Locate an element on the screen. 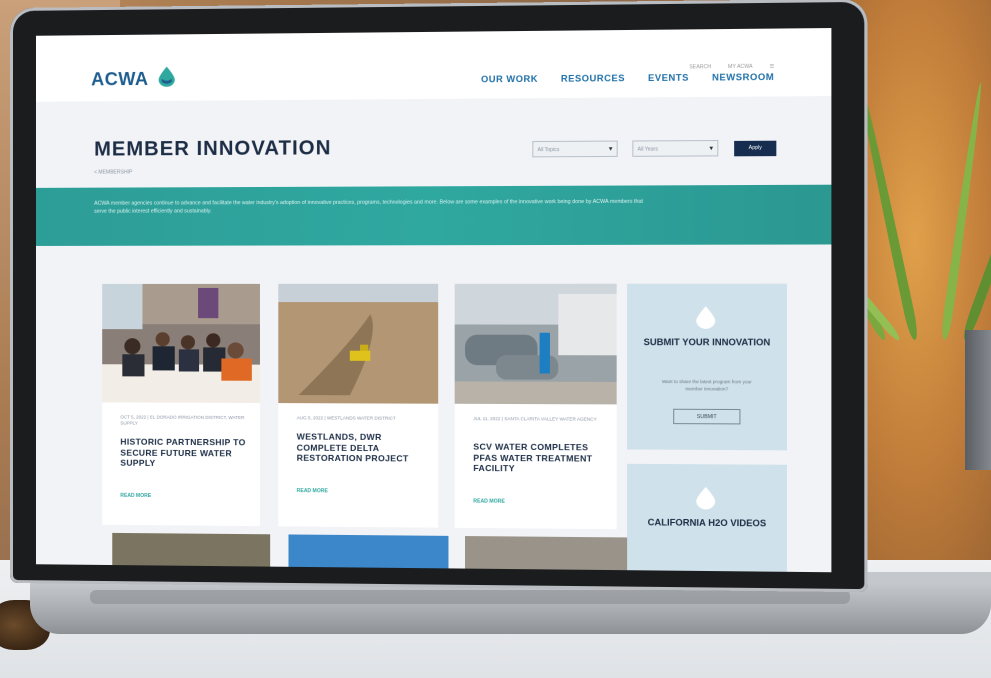 Image resolution: width=991 pixels, height=678 pixels. h2o-videos-title: CALIFORNIA H2O VIDEOS is located at coordinates (707, 523).